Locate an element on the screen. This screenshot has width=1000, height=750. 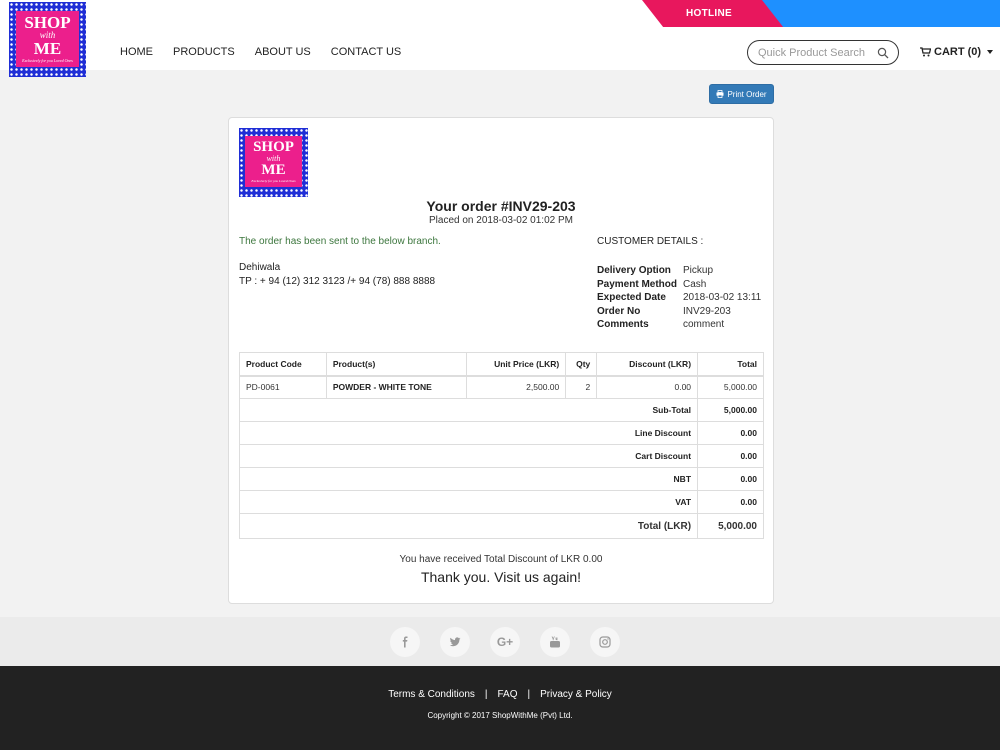
cell-total: 5,000.00 is located at coordinates (730, 387).